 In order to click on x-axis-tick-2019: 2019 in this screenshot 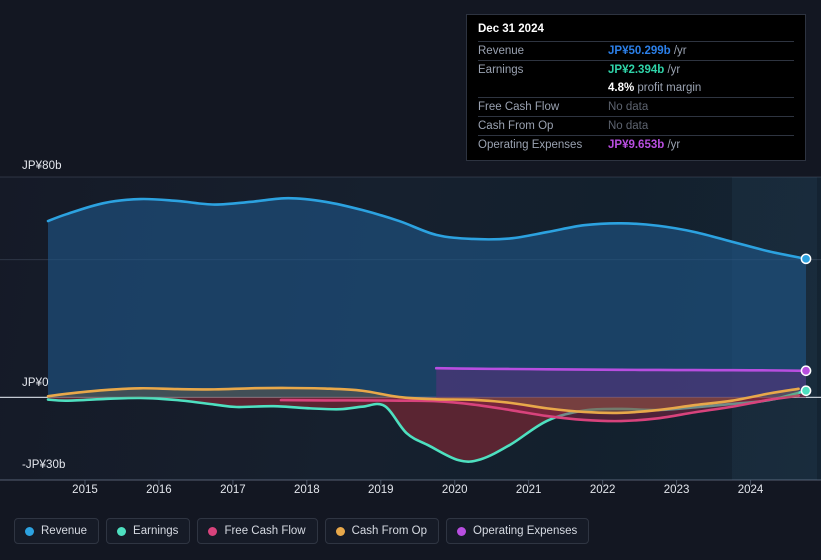, I will do `click(380, 490)`.